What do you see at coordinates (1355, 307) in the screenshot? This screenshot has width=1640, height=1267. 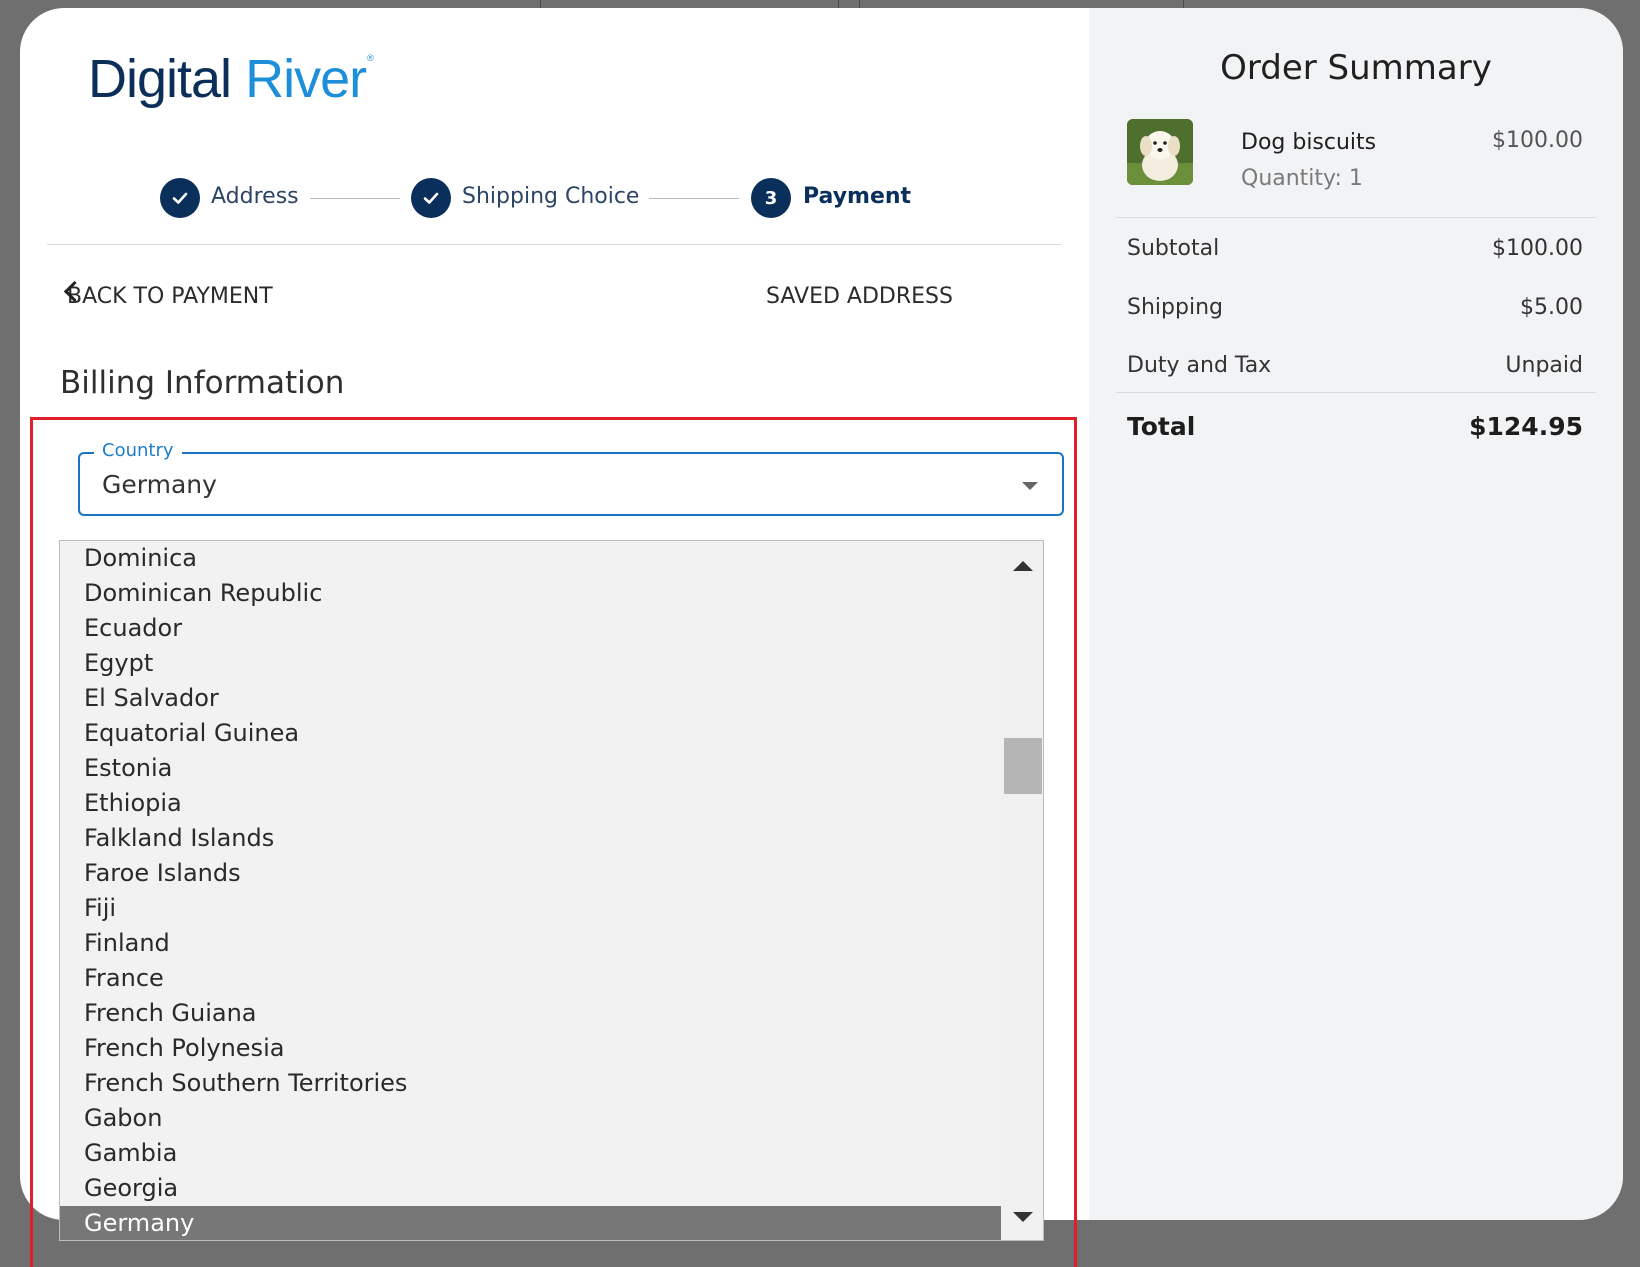 I see `summary-row-shipping: Shipping $5.00` at bounding box center [1355, 307].